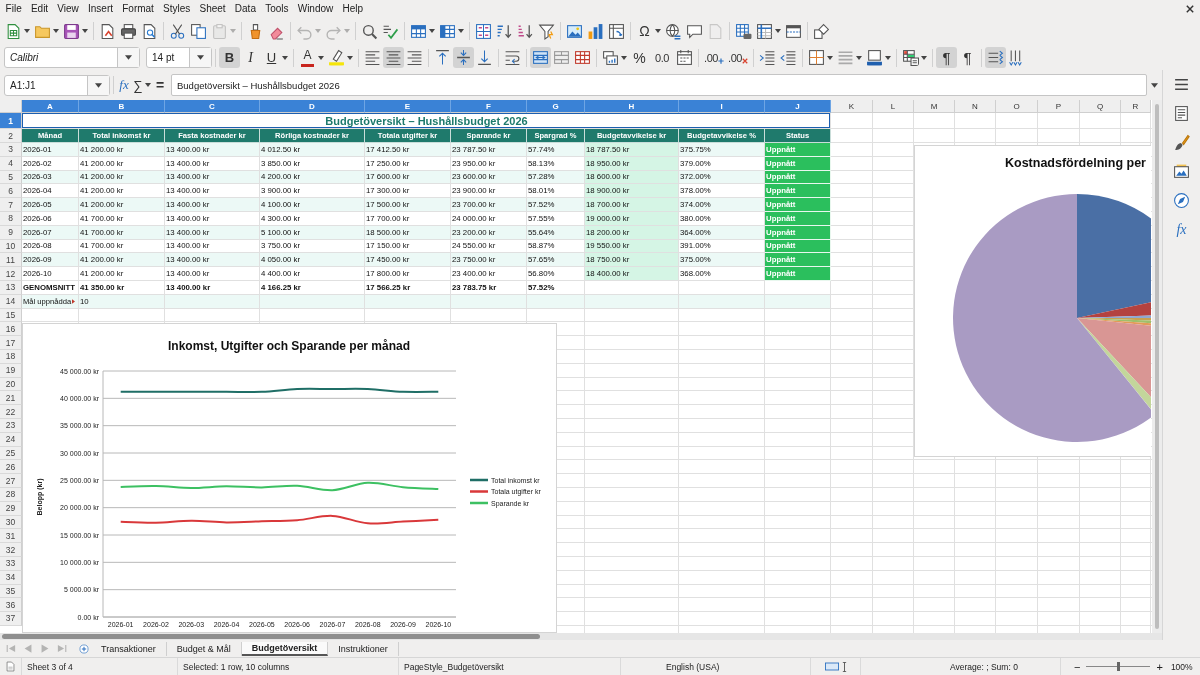  Describe the element at coordinates (1077, 666) in the screenshot. I see `zoom-out-button: −` at that location.